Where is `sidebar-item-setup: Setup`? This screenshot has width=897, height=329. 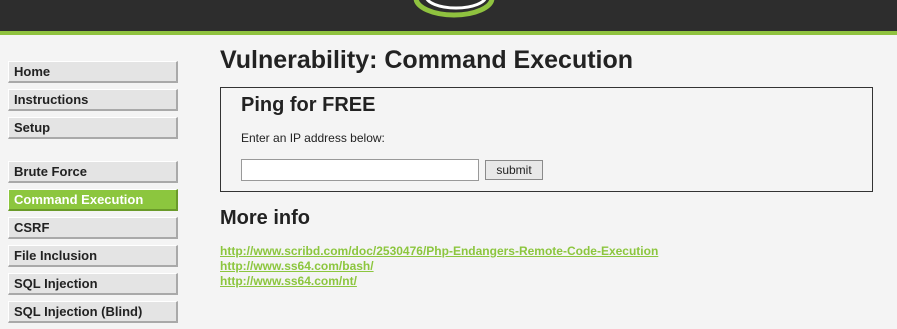
sidebar-item-setup: Setup is located at coordinates (93, 128).